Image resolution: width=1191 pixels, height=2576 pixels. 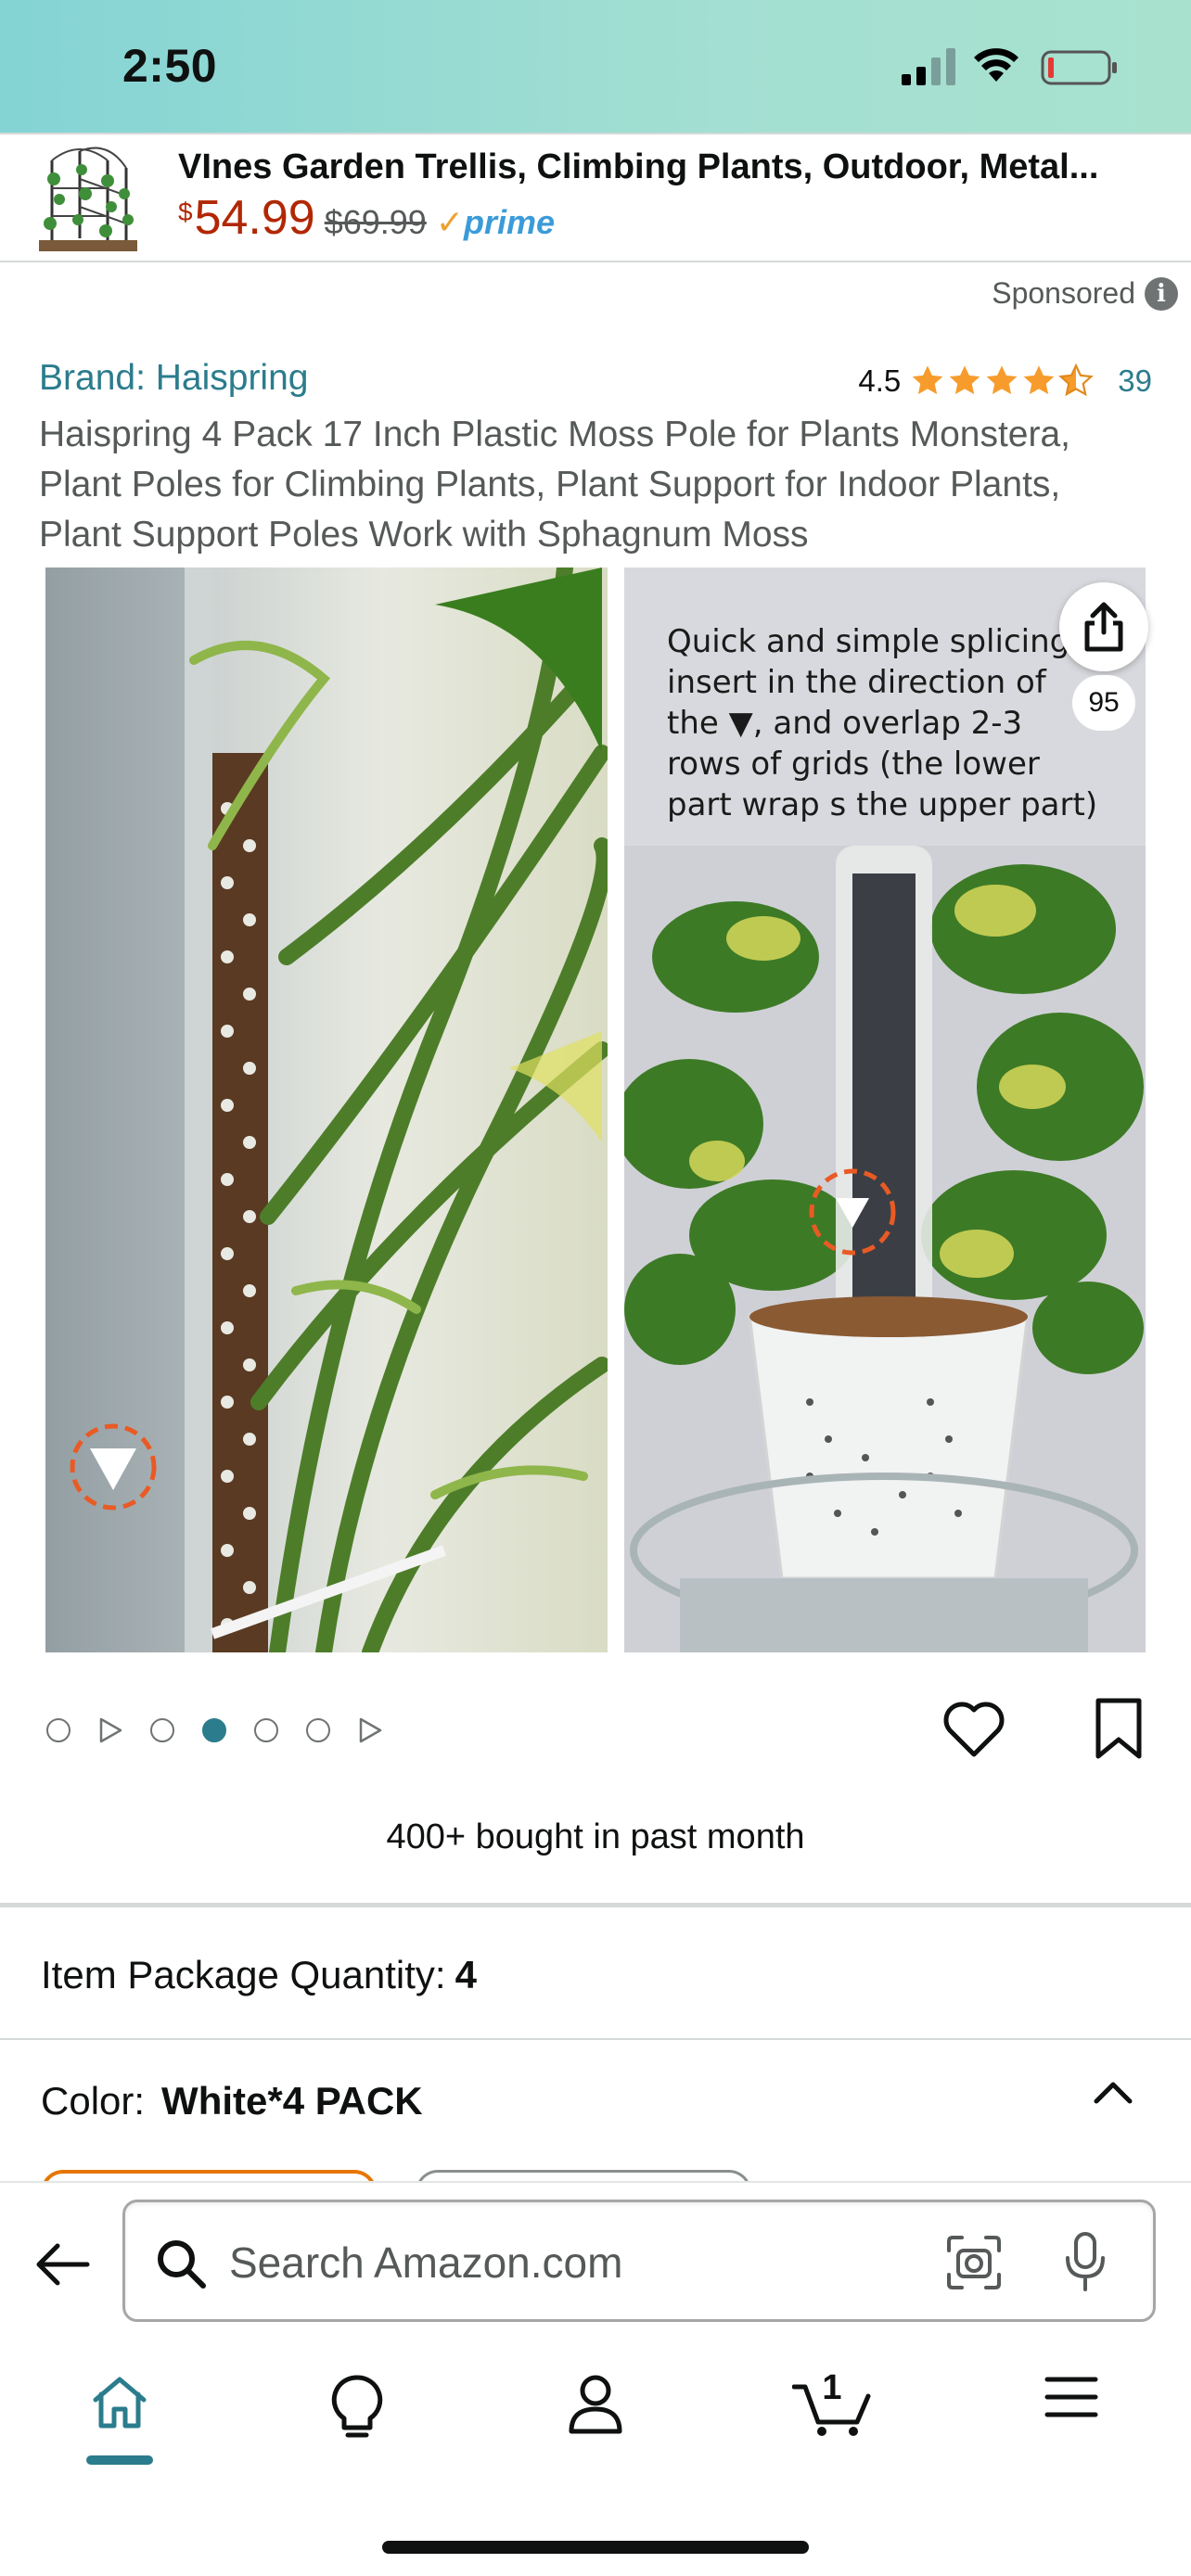 What do you see at coordinates (595, 1836) in the screenshot?
I see `bought-in-past-month: 400+ bought in past month` at bounding box center [595, 1836].